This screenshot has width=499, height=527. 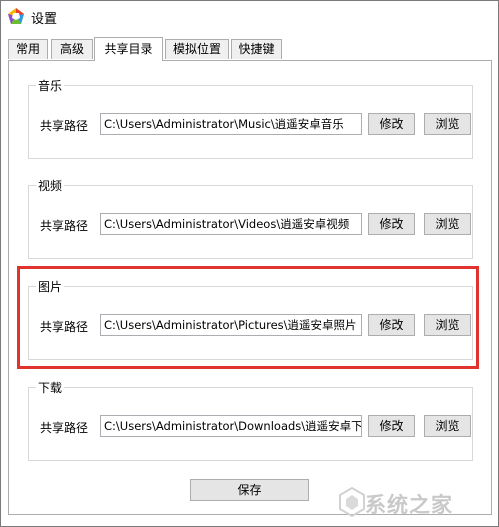 I want to click on music-modify-button: 修改, so click(x=391, y=124).